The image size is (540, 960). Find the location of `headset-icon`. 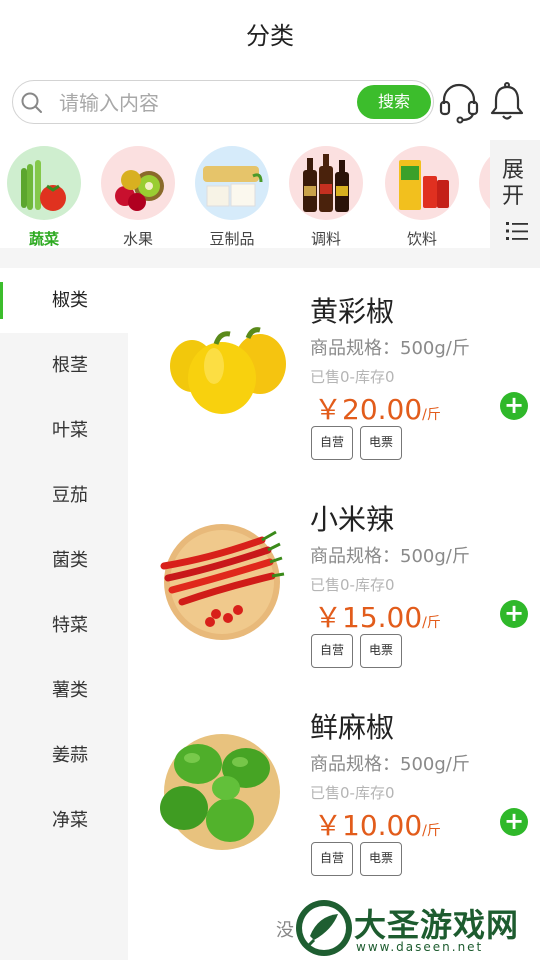

headset-icon is located at coordinates (459, 102).